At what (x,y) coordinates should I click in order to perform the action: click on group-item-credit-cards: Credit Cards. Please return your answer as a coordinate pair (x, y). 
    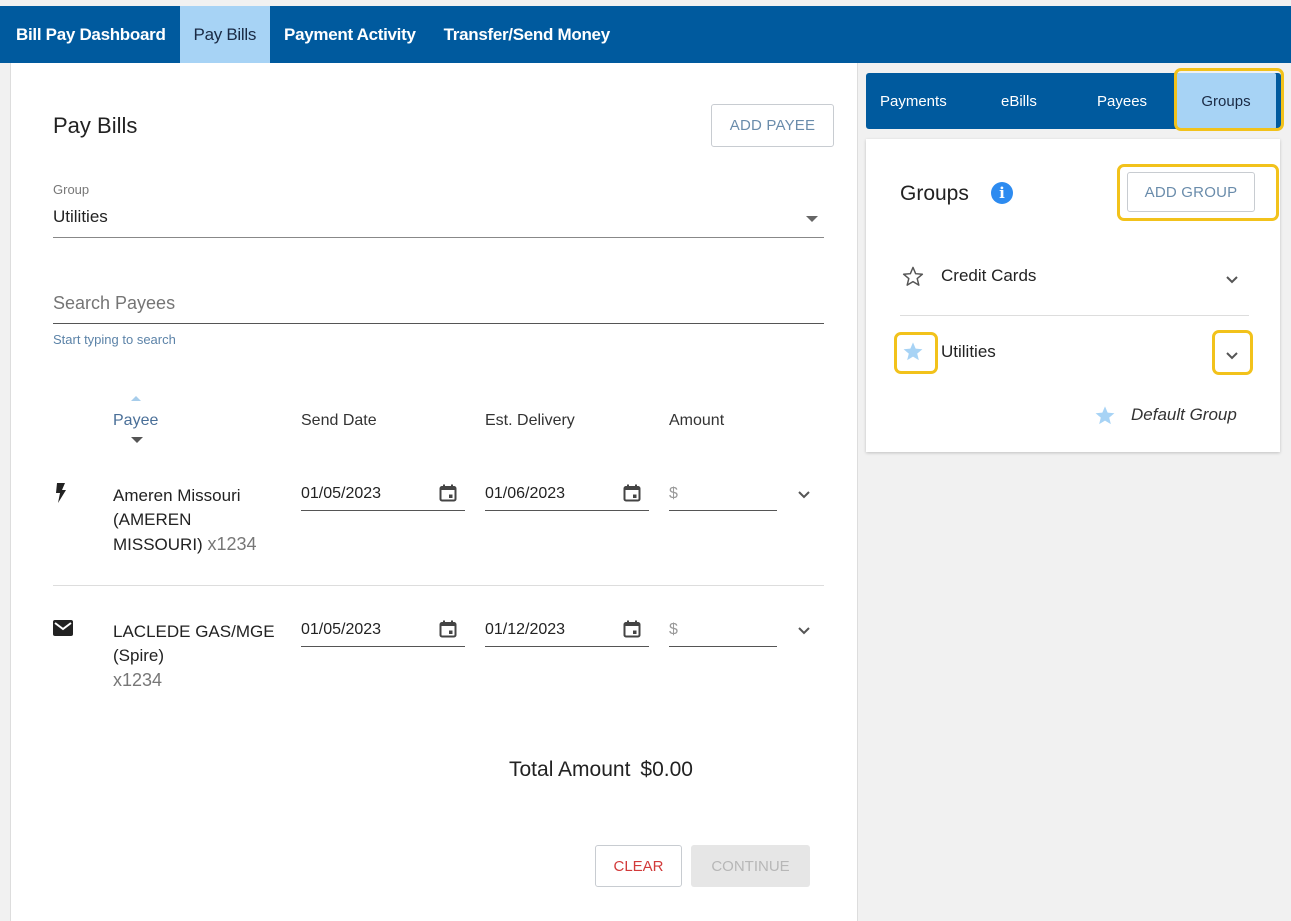
    Looking at the image, I should click on (988, 276).